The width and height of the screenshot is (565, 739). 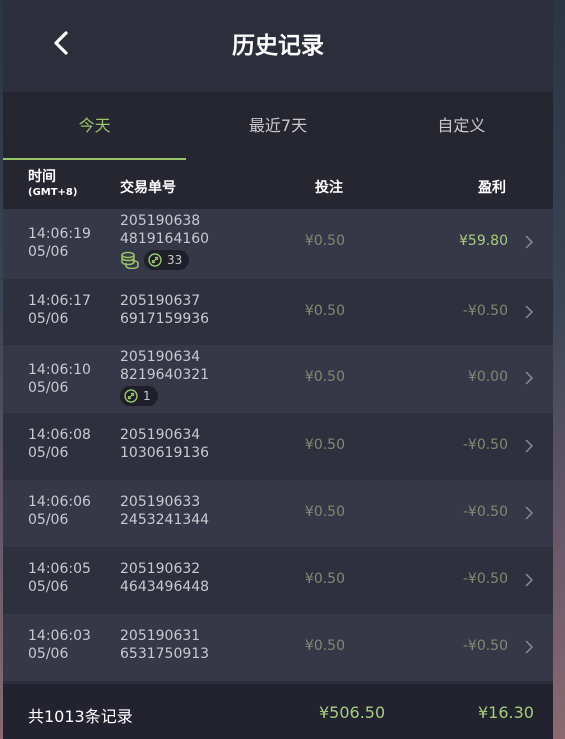 I want to click on row-time-clock: 14:06:17, so click(x=59, y=301).